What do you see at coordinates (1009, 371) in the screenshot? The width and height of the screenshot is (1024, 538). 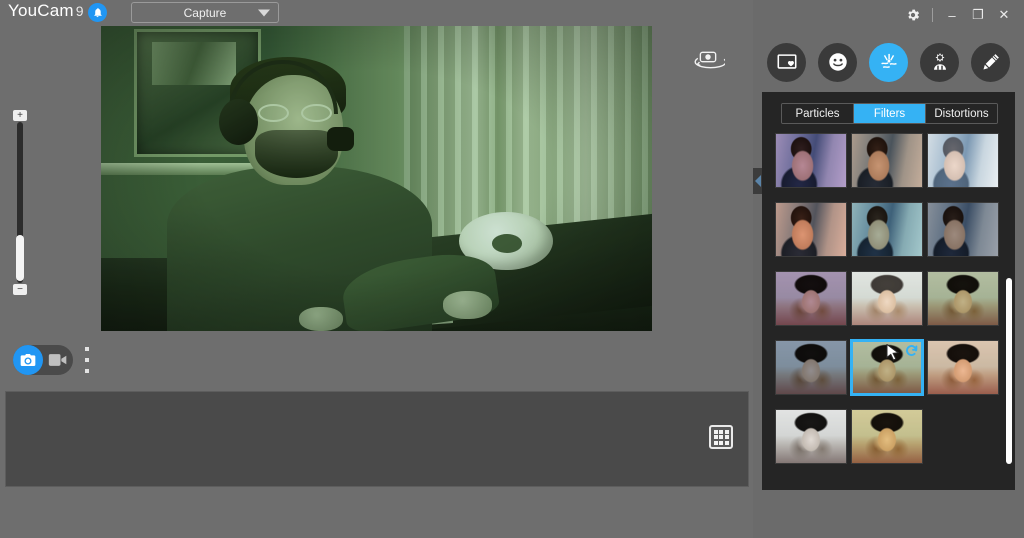 I see `panel-scrollbar` at bounding box center [1009, 371].